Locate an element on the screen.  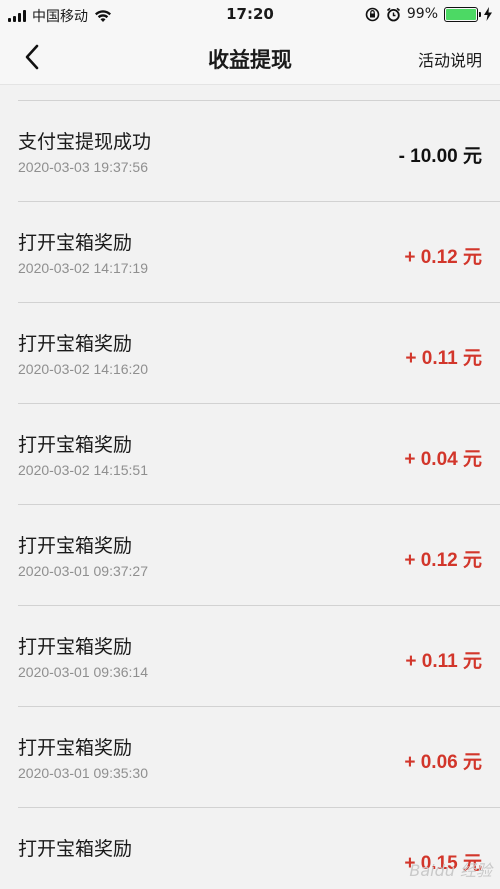
record-title: 支付宝提现成功 is located at coordinates (85, 142).